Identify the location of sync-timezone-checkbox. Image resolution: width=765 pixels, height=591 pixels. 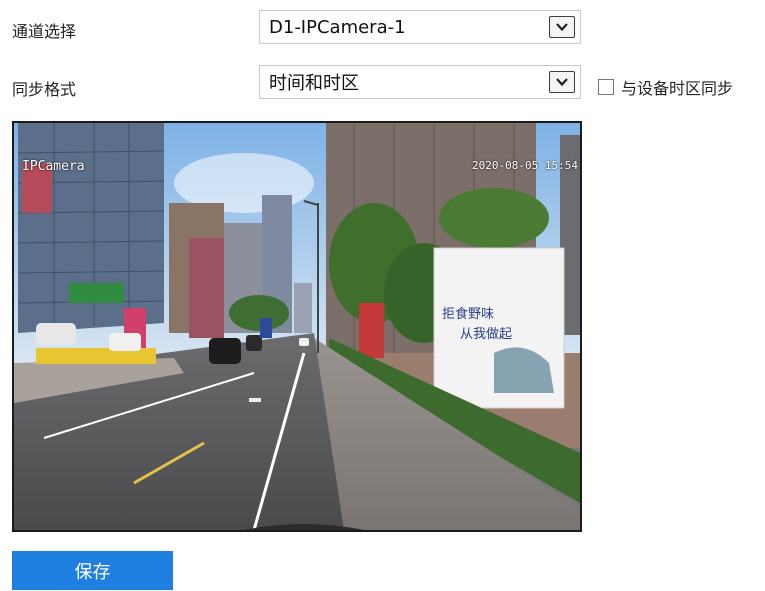
(606, 87).